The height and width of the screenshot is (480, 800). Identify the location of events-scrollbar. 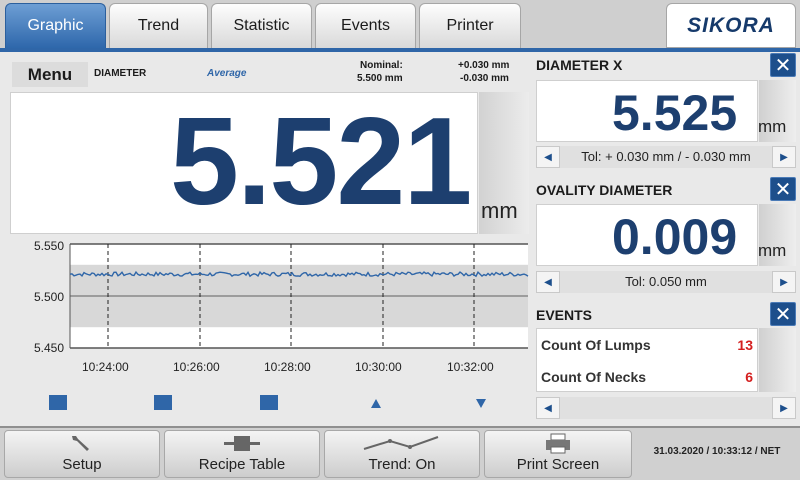
(777, 360).